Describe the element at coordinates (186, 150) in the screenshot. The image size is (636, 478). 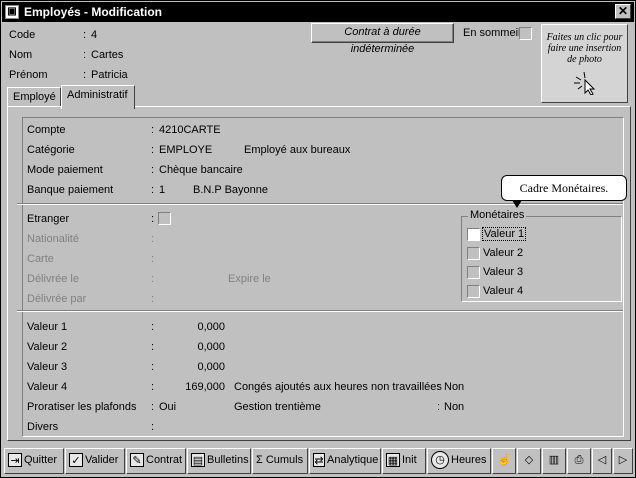
I see `categorie-code: EMPLOYE` at that location.